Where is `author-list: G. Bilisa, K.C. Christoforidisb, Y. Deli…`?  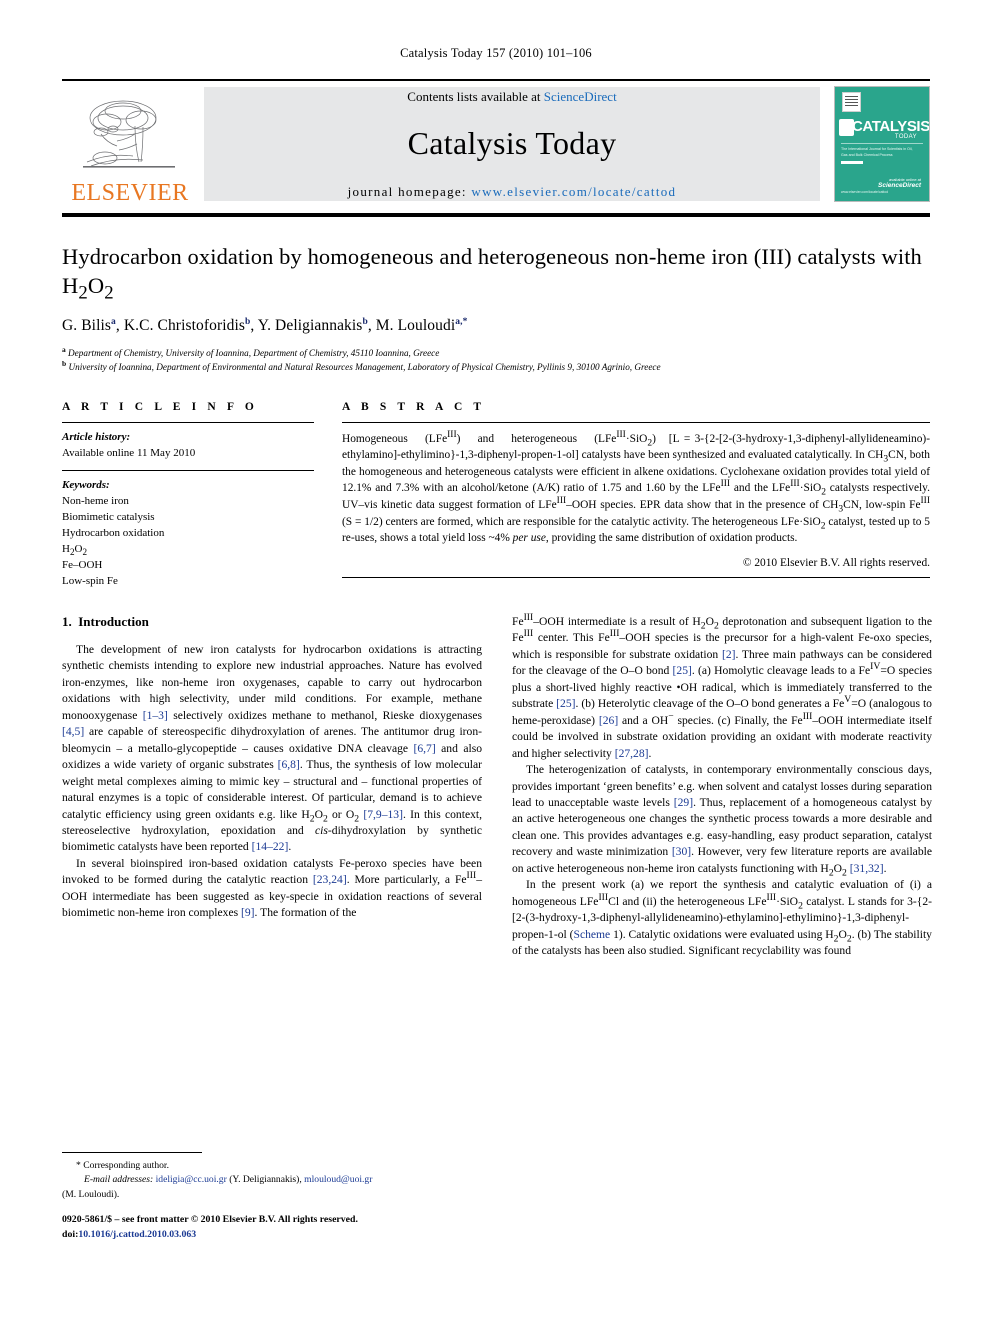 author-list: G. Bilisa, K.C. Christoforidisb, Y. Deli… is located at coordinates (265, 325).